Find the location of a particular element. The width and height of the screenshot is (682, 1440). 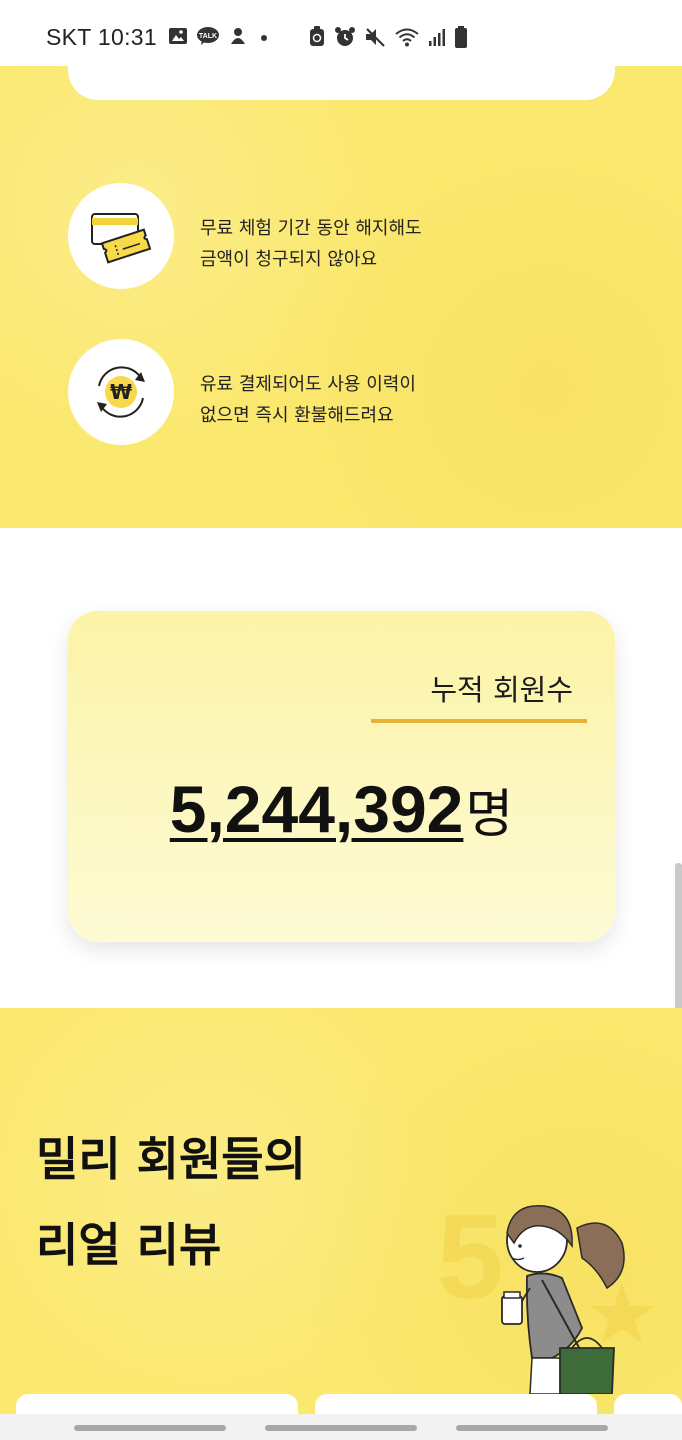

benefit-line-1: 무료 체험 기간 동안 해지해도 is located at coordinates (311, 228).